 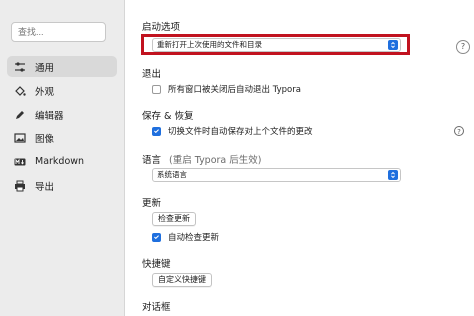 I want to click on sidebar-item-label: 通用, so click(x=45, y=68).